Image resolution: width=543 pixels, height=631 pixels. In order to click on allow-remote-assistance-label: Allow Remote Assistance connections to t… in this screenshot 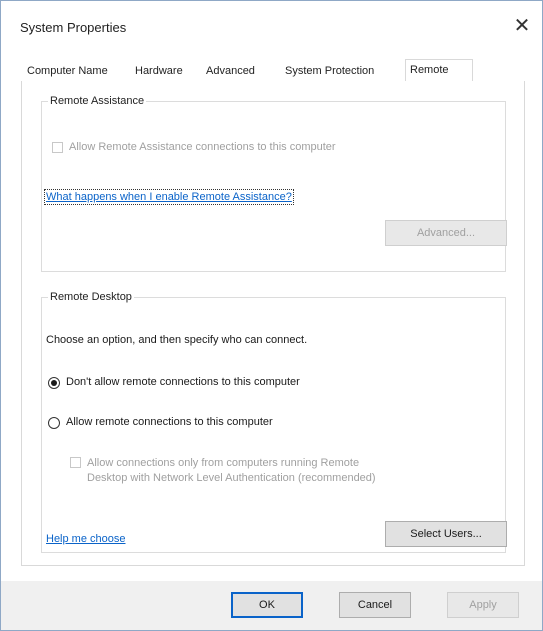, I will do `click(202, 147)`.